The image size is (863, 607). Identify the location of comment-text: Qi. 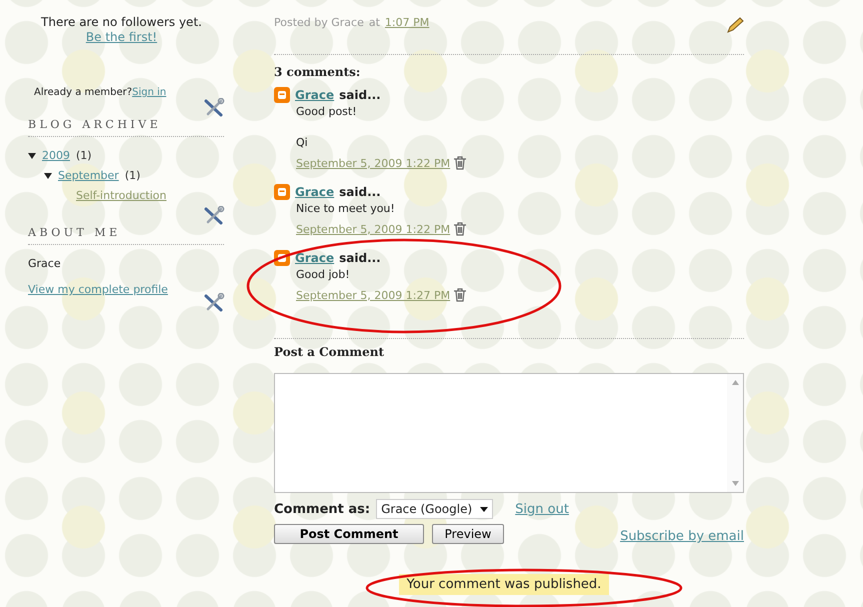
(302, 142).